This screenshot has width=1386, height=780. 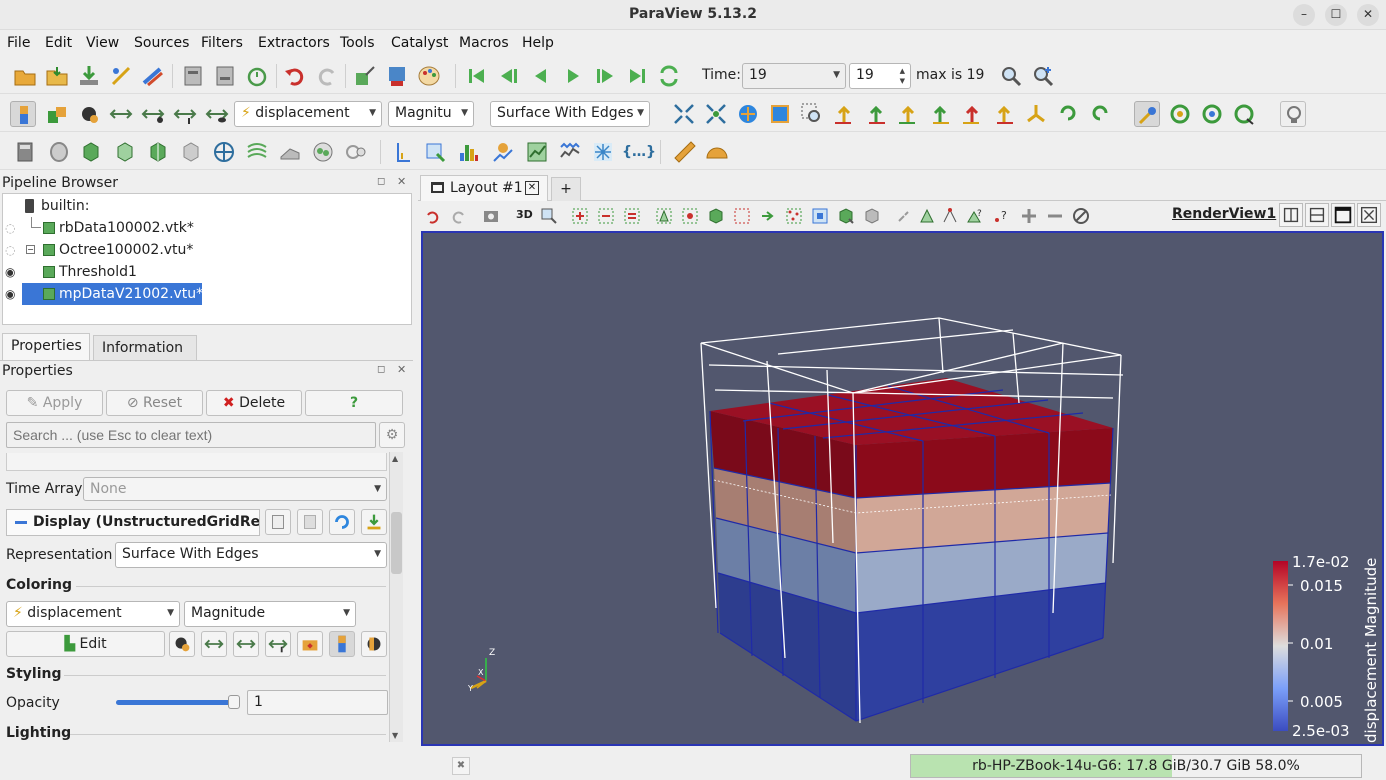 I want to click on loop-icon, so click(x=669, y=76).